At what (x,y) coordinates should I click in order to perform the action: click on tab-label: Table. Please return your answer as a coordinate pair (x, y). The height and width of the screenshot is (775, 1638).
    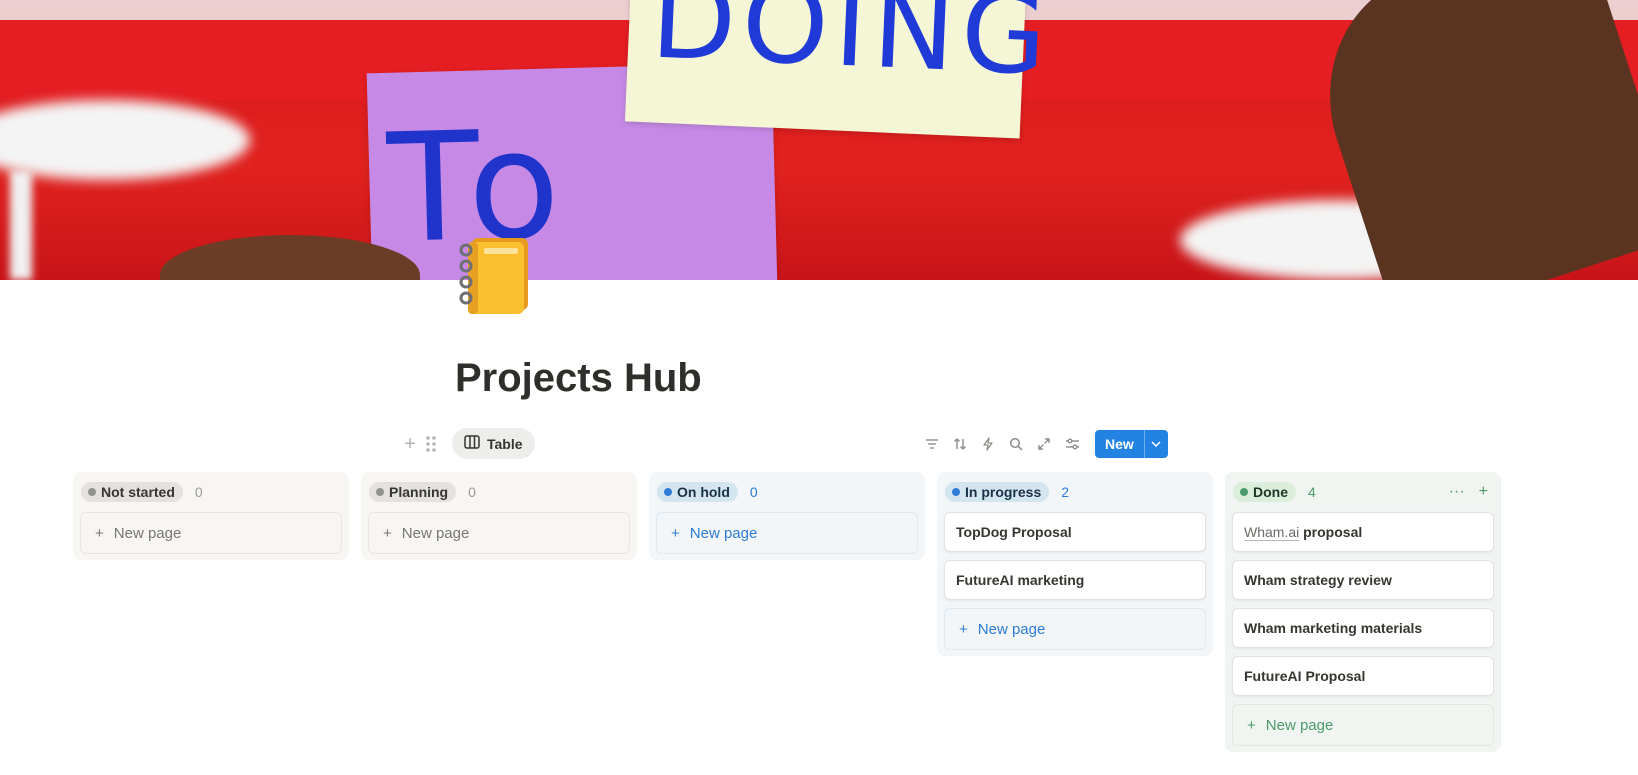
    Looking at the image, I should click on (505, 443).